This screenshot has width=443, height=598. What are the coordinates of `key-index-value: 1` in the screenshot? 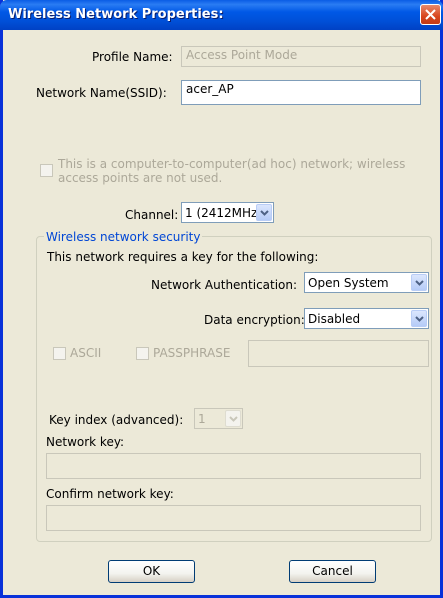 It's located at (202, 419).